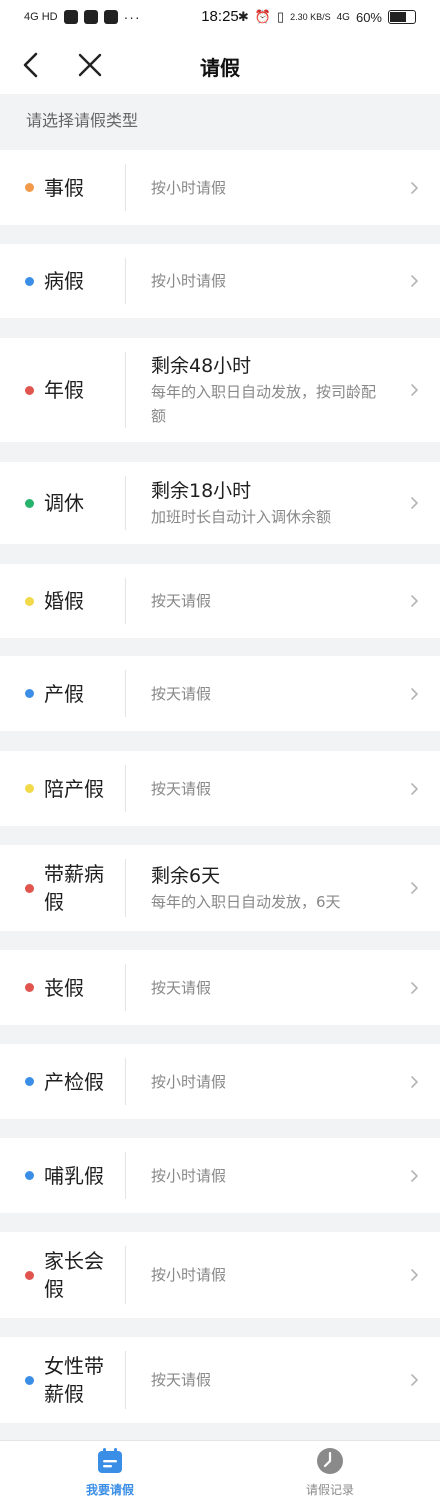  What do you see at coordinates (64, 281) in the screenshot?
I see `leave-type-name: 病假` at bounding box center [64, 281].